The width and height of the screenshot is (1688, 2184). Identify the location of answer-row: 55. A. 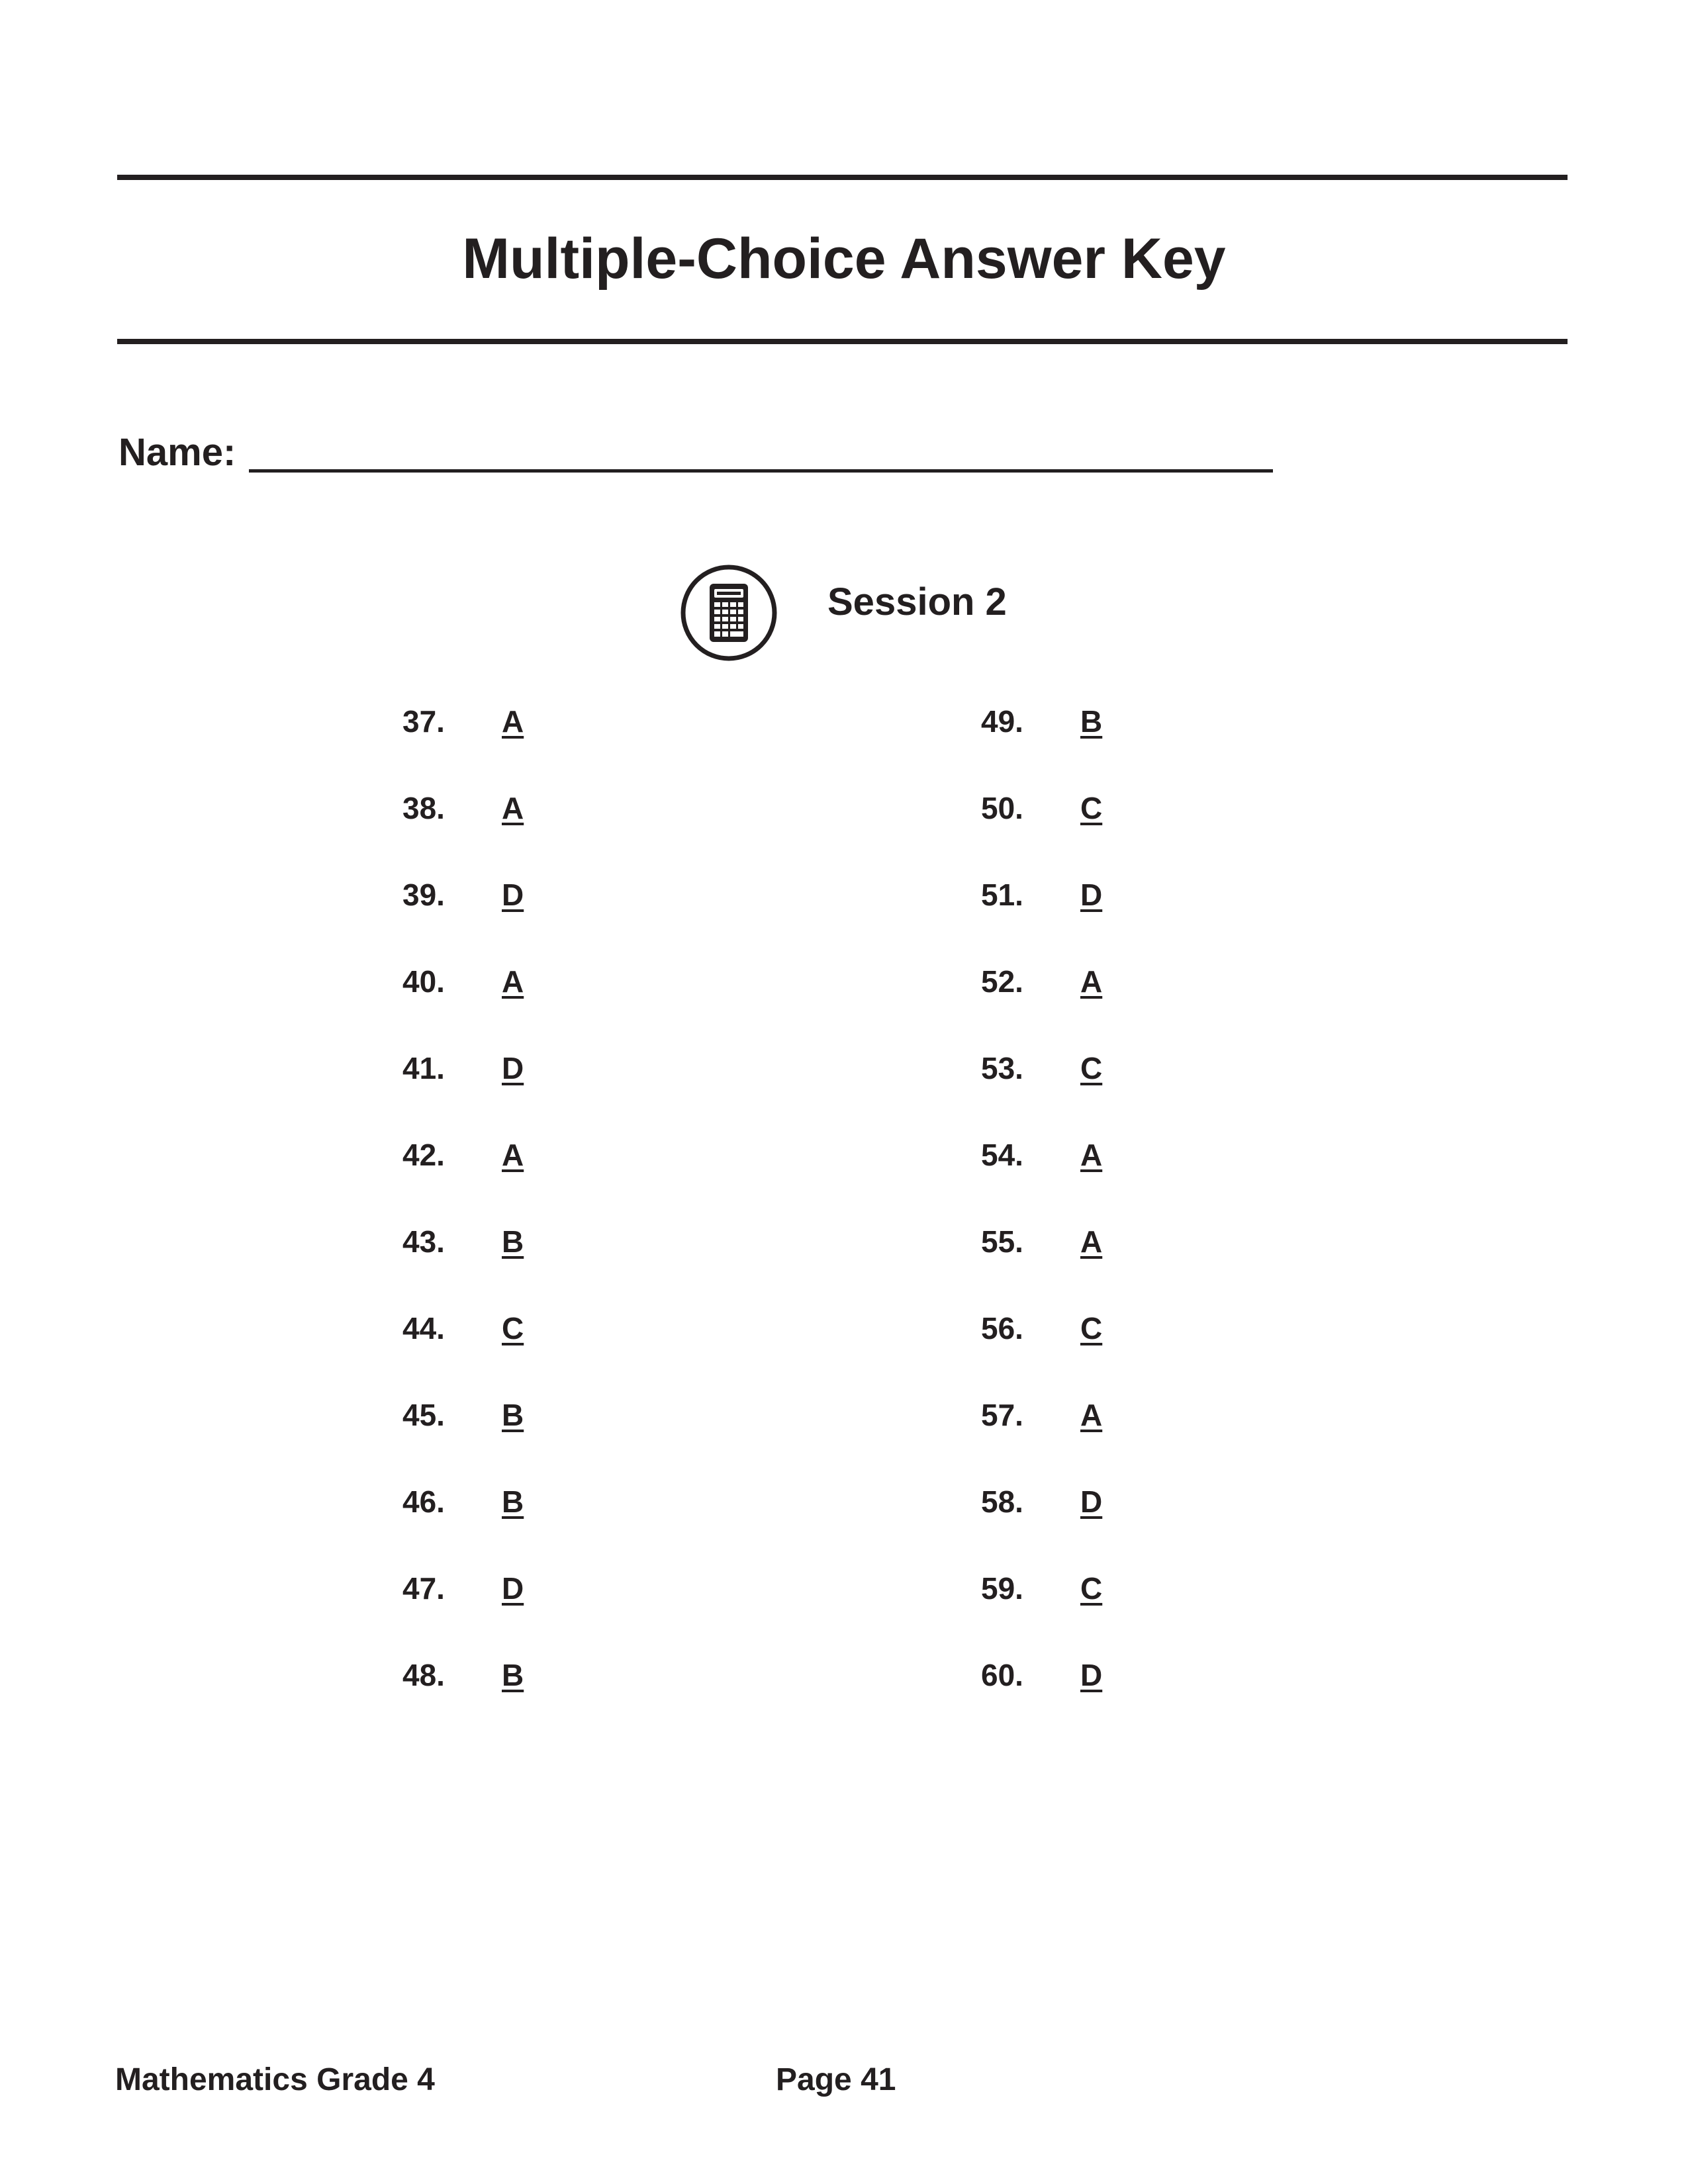
(1113, 1241).